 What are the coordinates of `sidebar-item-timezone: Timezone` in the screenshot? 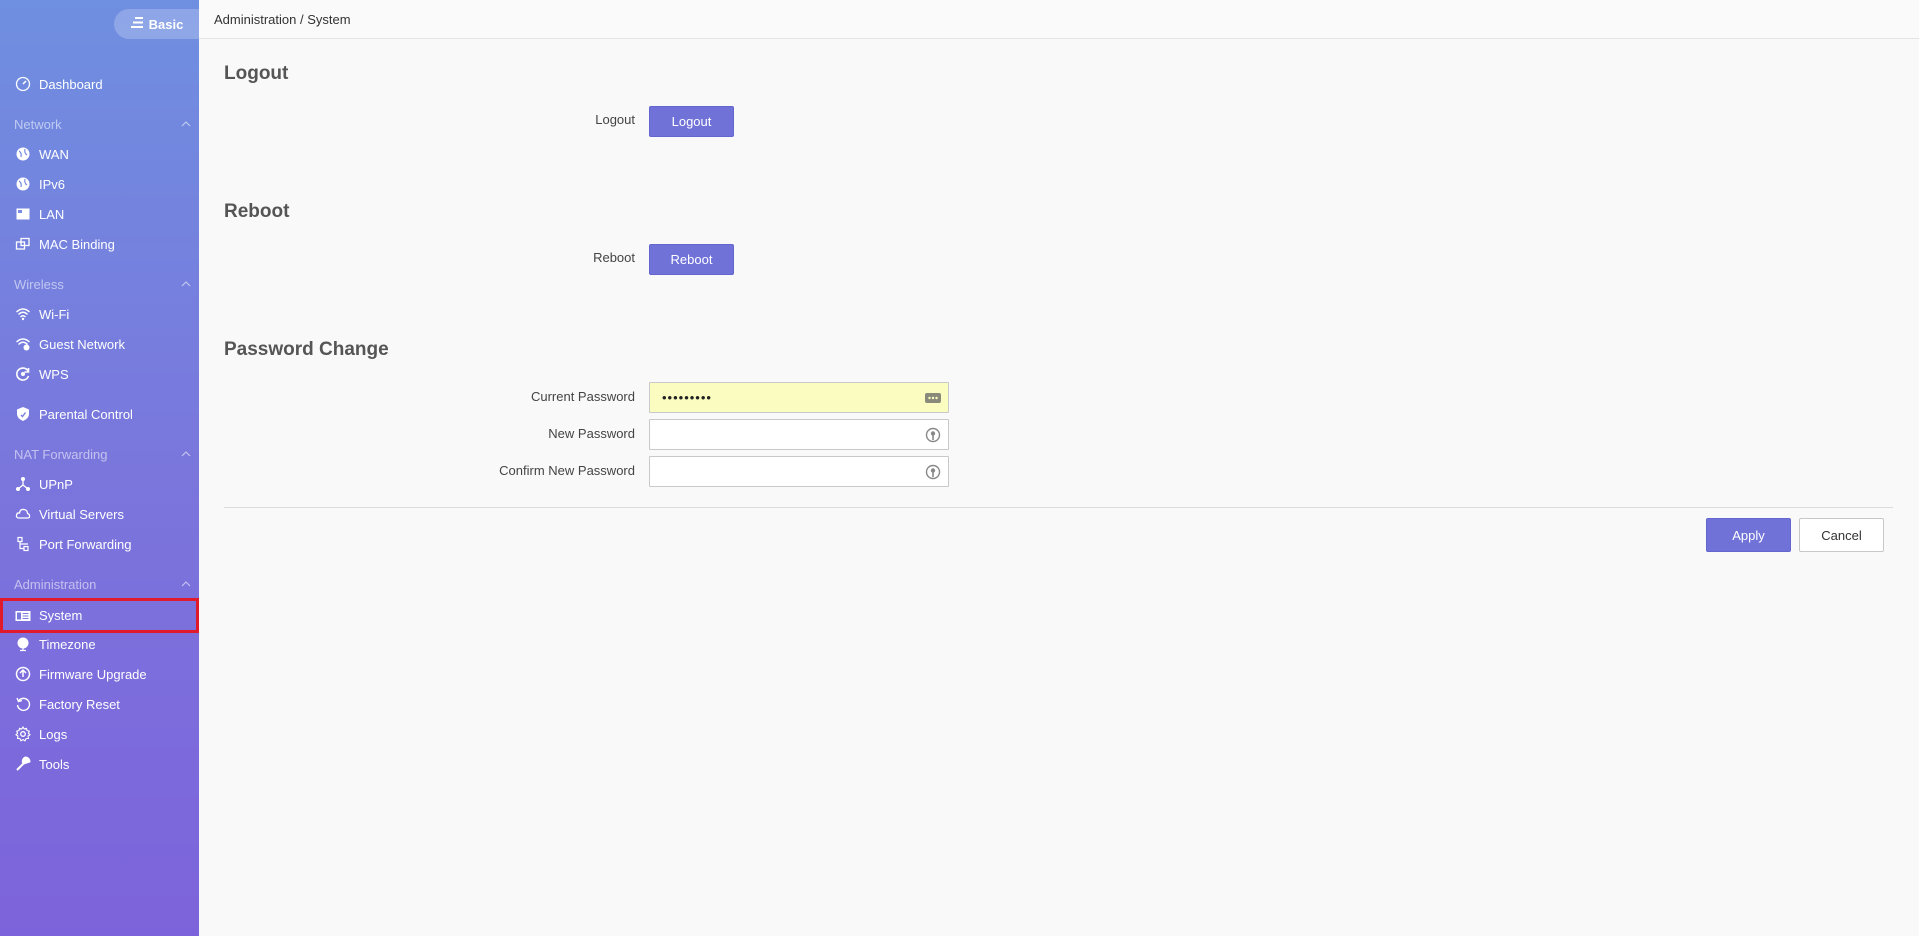 It's located at (99, 644).